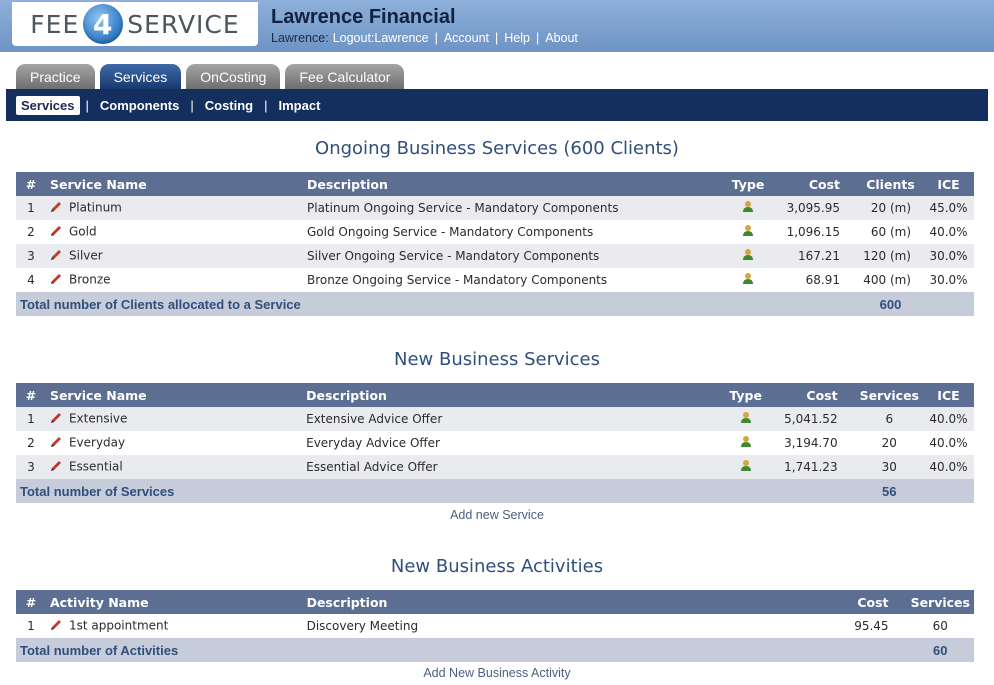  What do you see at coordinates (48, 105) in the screenshot?
I see `subnav-services: Services` at bounding box center [48, 105].